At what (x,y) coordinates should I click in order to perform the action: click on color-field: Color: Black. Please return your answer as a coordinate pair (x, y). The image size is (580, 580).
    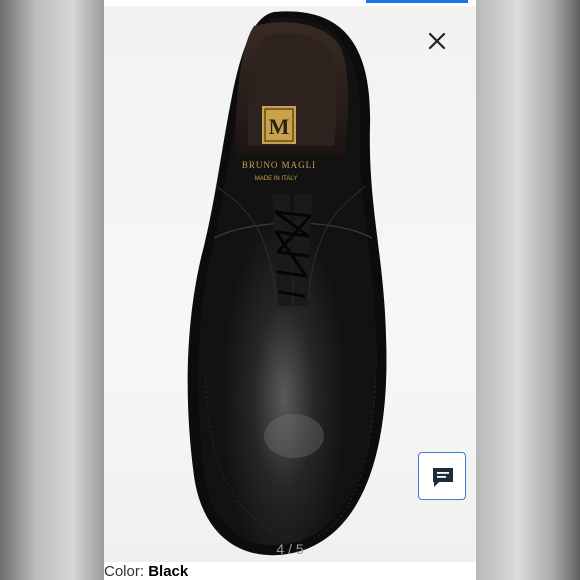
    Looking at the image, I should click on (146, 571).